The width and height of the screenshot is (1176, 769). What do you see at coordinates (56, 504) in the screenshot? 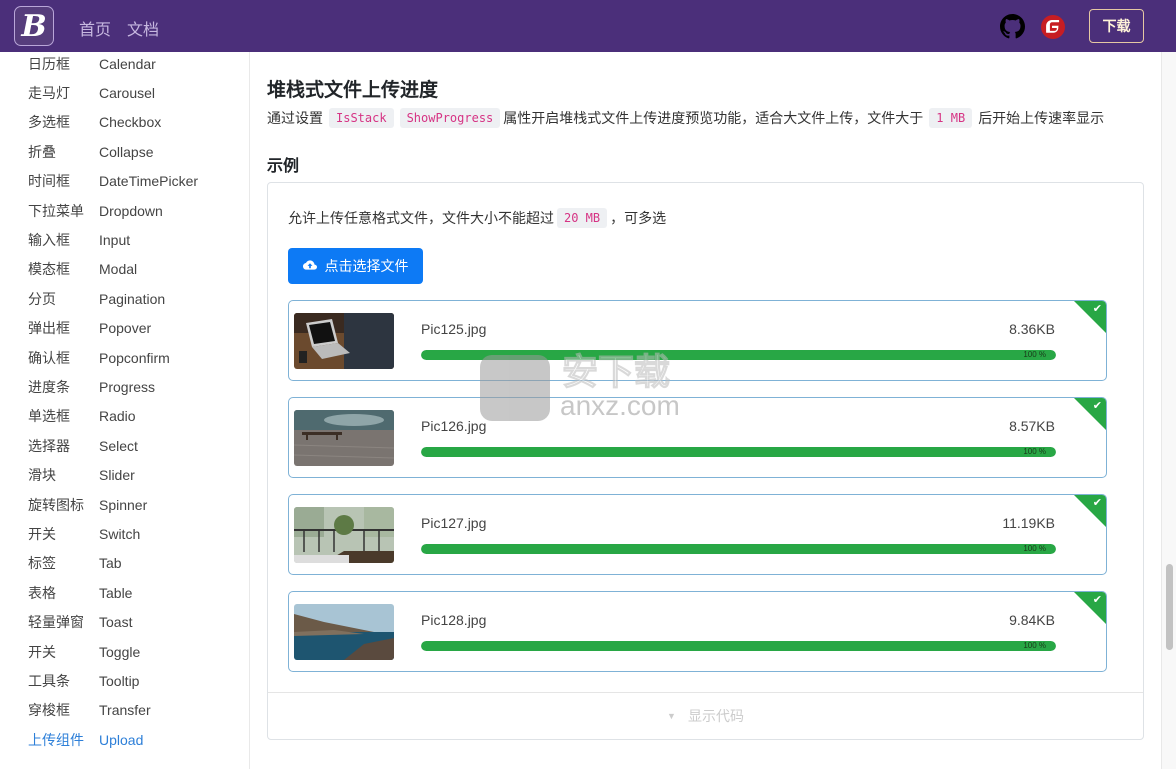
I see `sidebar-item-zh-label: 旋转图标` at bounding box center [56, 504].